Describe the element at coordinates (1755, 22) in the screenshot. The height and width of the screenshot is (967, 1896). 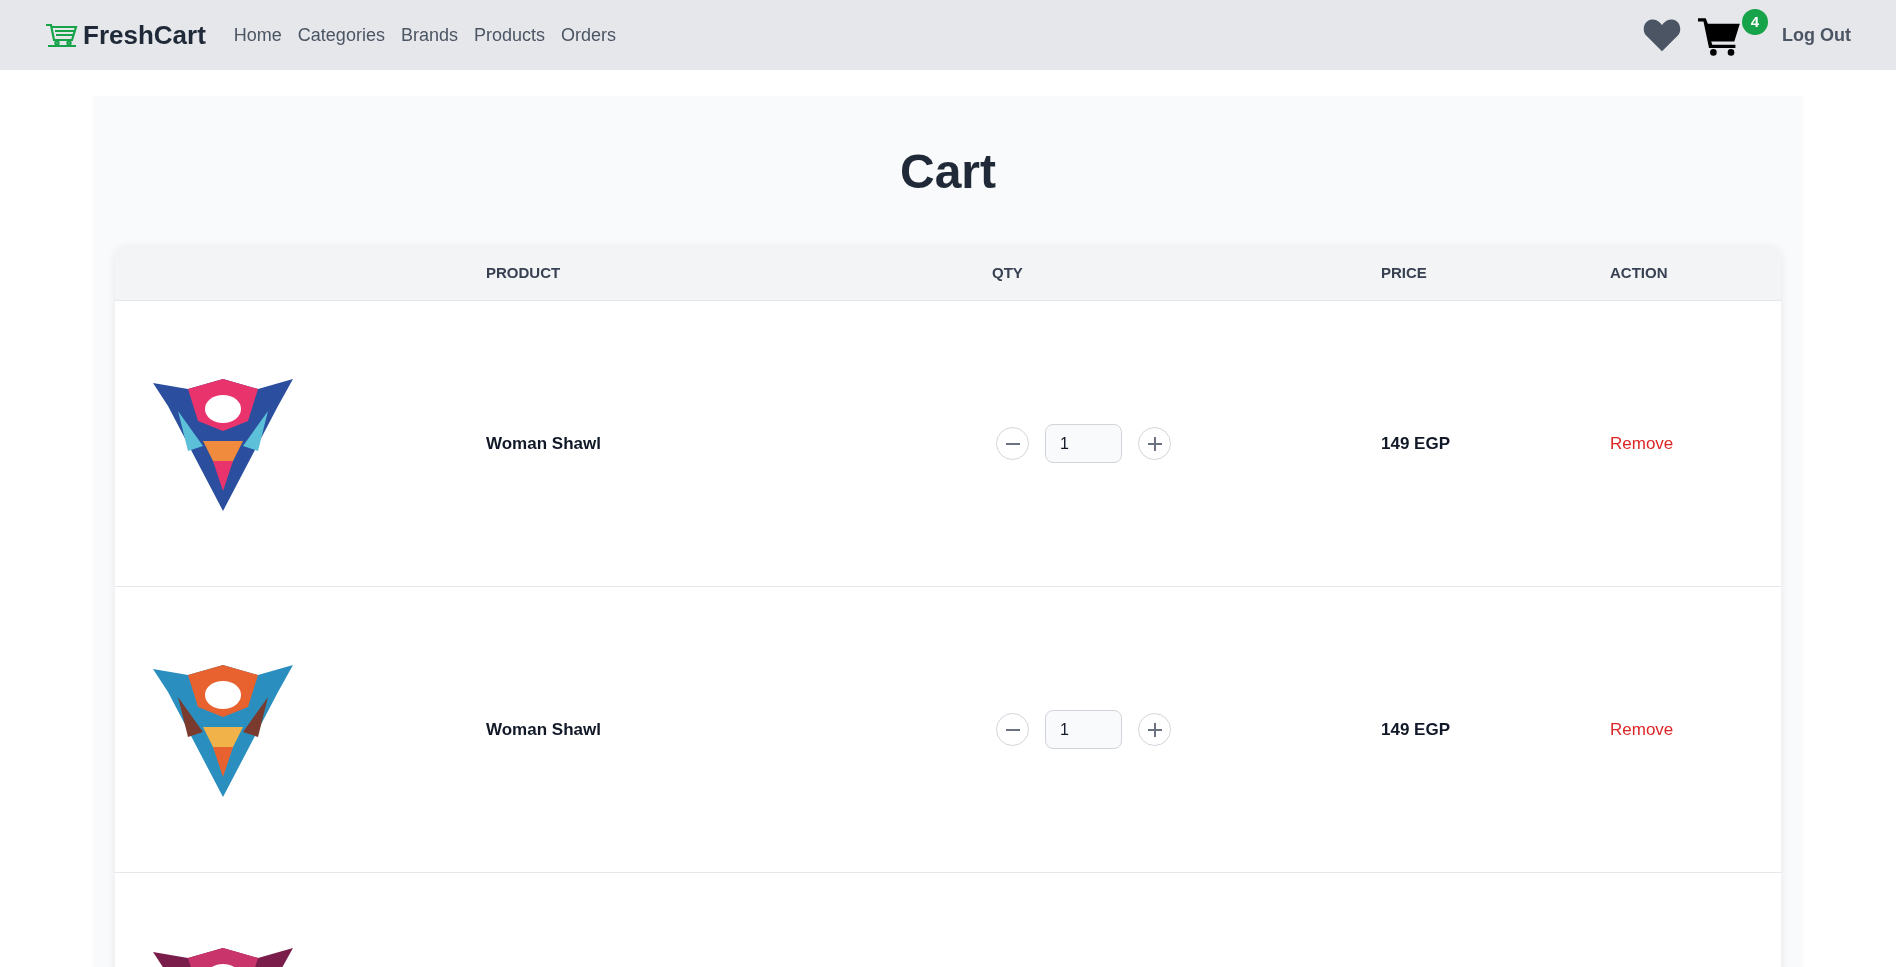
I see `cart-count-badge: 4` at that location.